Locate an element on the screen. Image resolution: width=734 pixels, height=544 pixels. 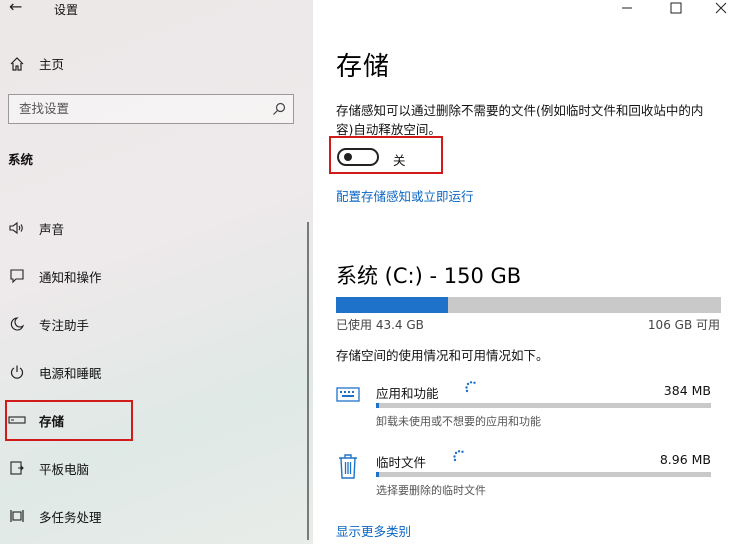
speaker-icon is located at coordinates (17, 228).